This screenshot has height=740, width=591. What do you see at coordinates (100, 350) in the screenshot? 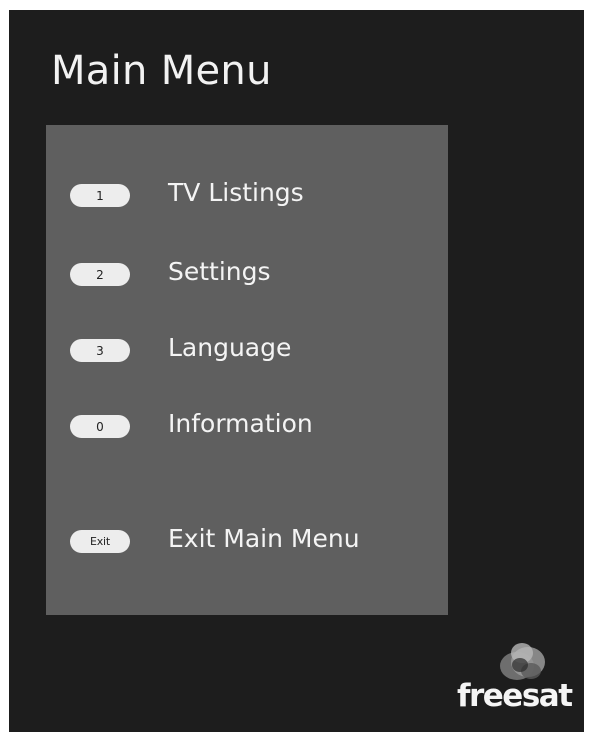
I see `remote-key-3-badge: 3` at bounding box center [100, 350].